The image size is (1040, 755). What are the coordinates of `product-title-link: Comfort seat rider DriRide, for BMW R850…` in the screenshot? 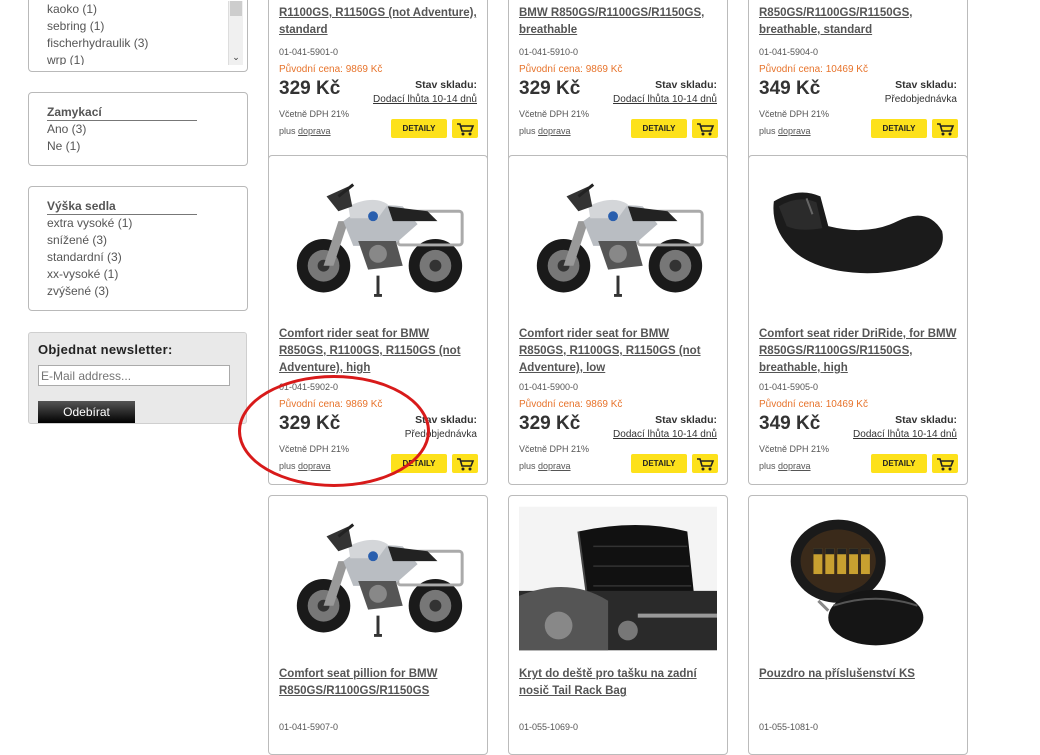 It's located at (859, 351).